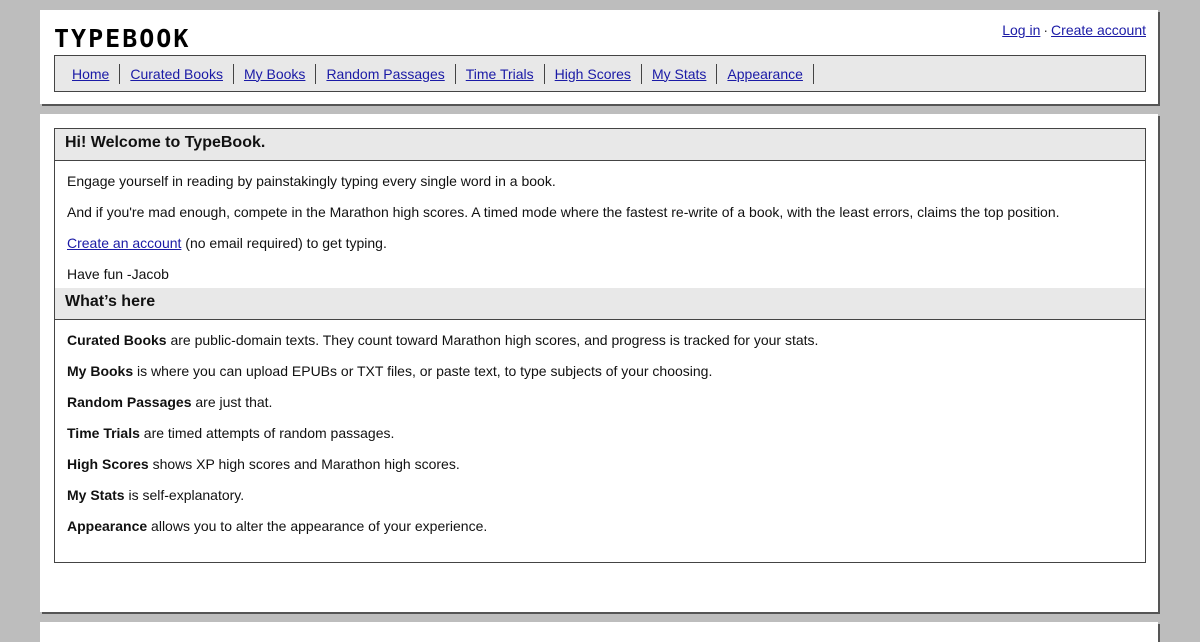 The height and width of the screenshot is (642, 1200). I want to click on nav-random-passages: Random Passages, so click(386, 73).